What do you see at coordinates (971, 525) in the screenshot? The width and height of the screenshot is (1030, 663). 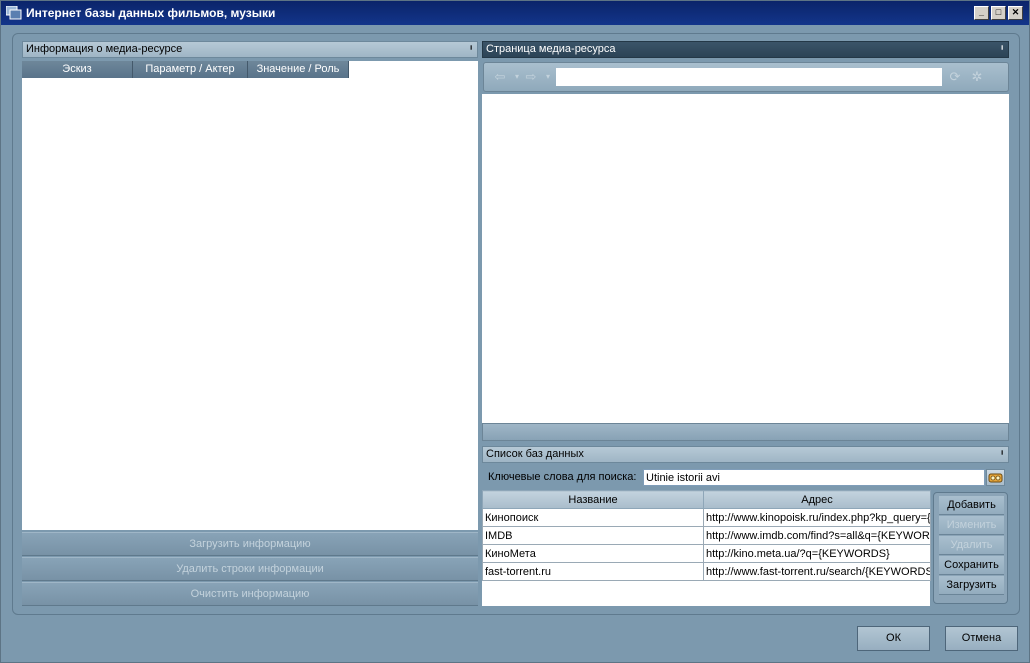 I see `edit-db-button: Изменить` at bounding box center [971, 525].